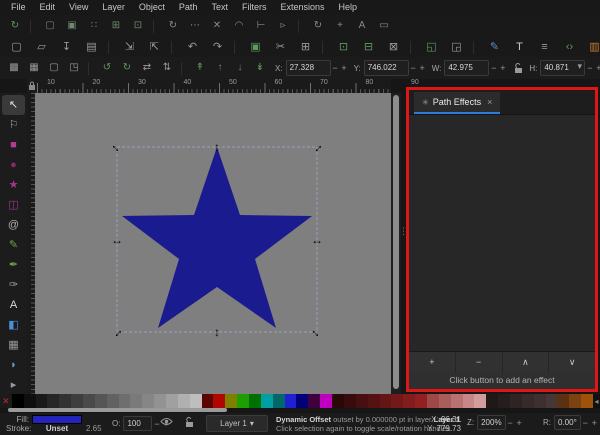 Image resolution: width=600 pixels, height=435 pixels. What do you see at coordinates (456, 47) in the screenshot?
I see `ungroup-icon: ◲` at bounding box center [456, 47].